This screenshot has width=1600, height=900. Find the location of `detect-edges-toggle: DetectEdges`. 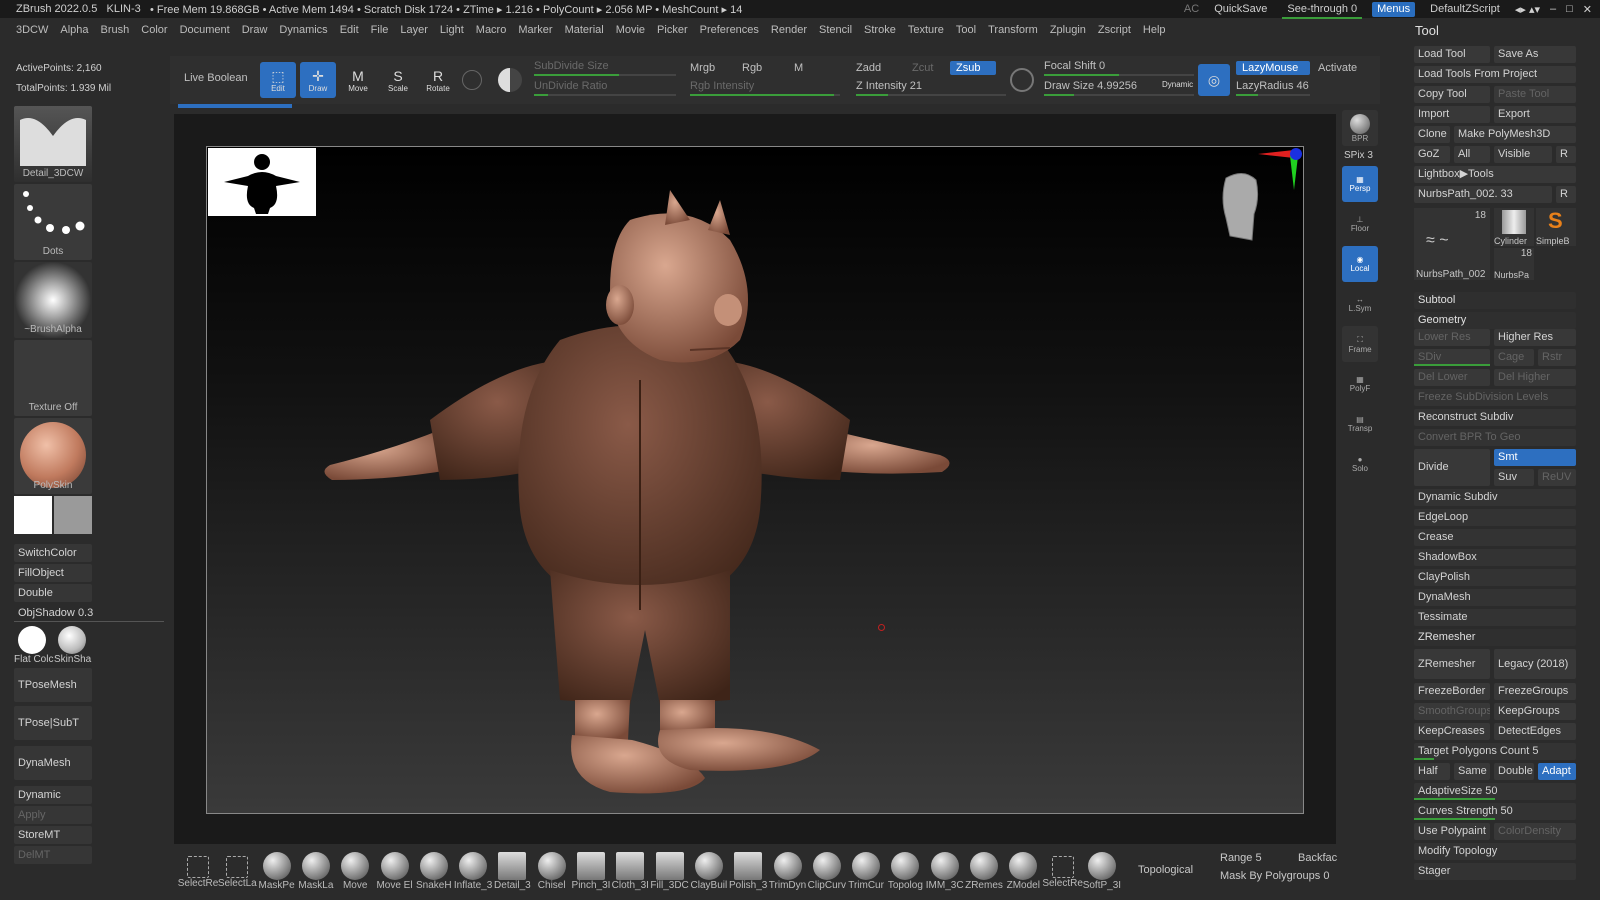

detect-edges-toggle: DetectEdges is located at coordinates (1535, 731).